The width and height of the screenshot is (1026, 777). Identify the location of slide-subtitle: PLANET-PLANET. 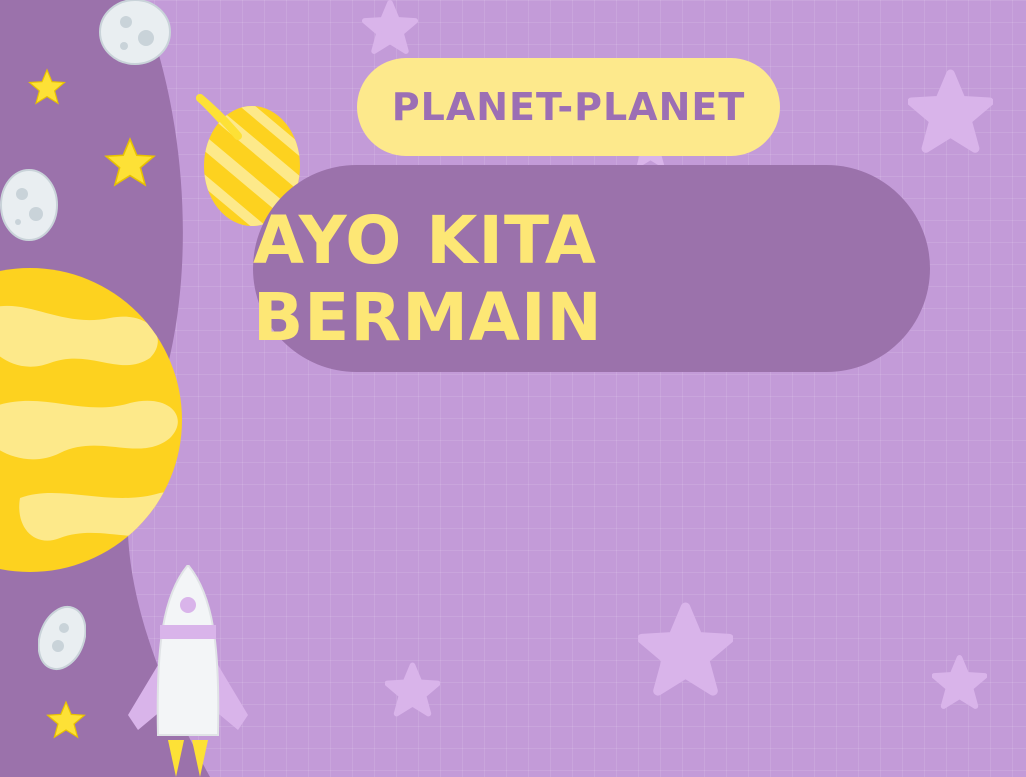
(568, 107).